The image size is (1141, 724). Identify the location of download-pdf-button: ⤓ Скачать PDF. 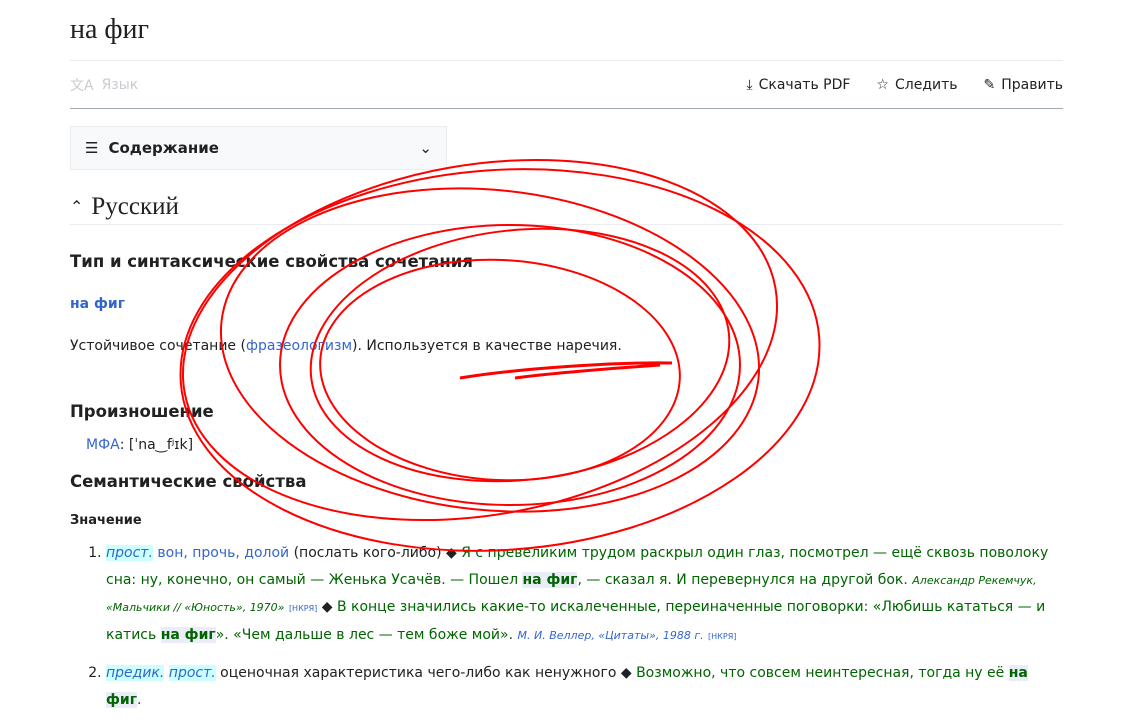
(798, 85).